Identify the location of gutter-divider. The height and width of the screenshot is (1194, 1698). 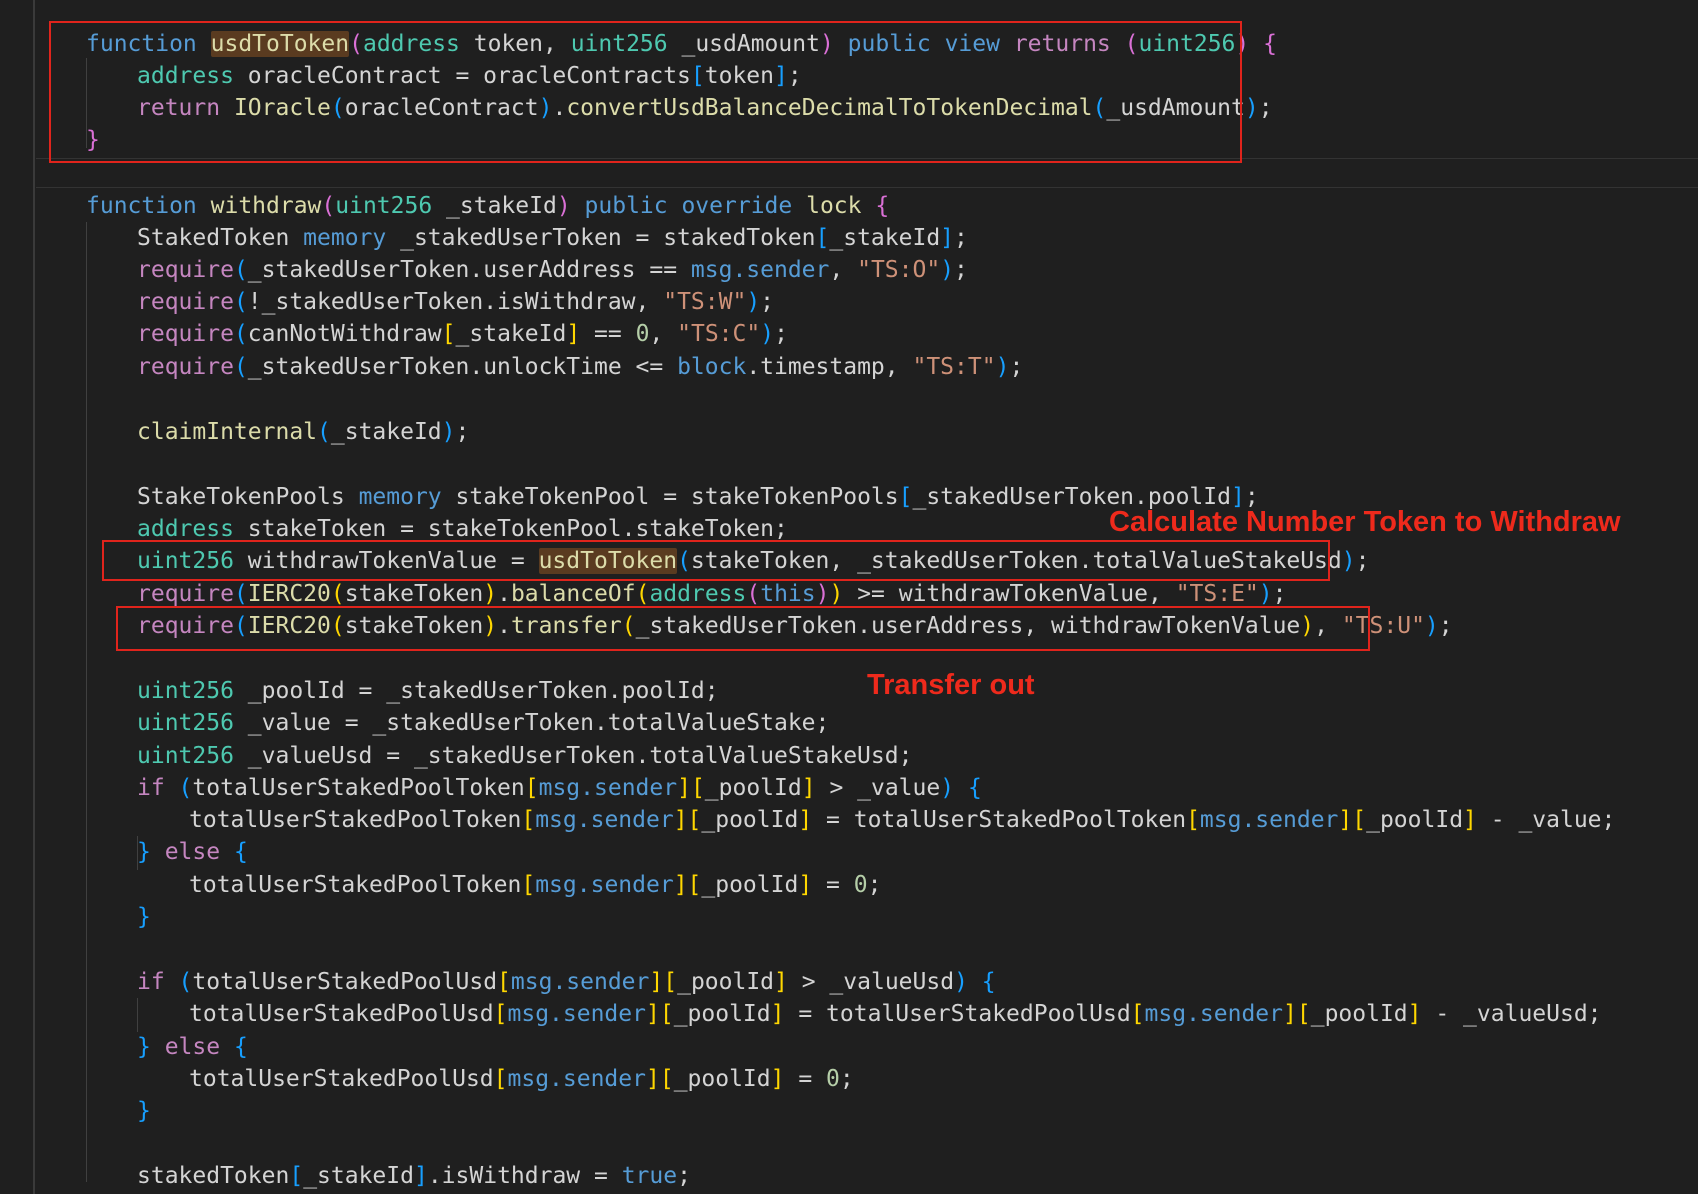
(34, 597).